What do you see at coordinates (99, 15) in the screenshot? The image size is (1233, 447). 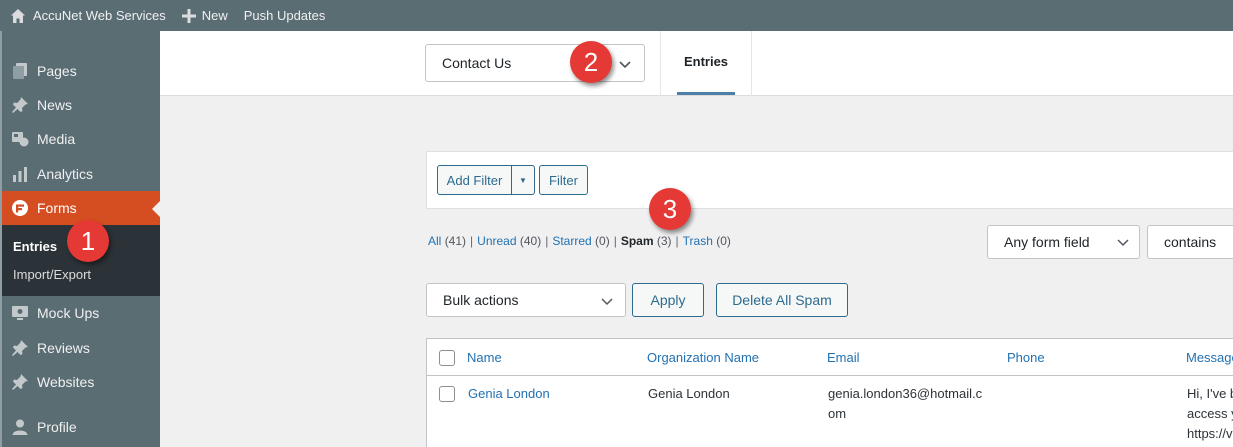 I see `site-name: AccuNet Web Services` at bounding box center [99, 15].